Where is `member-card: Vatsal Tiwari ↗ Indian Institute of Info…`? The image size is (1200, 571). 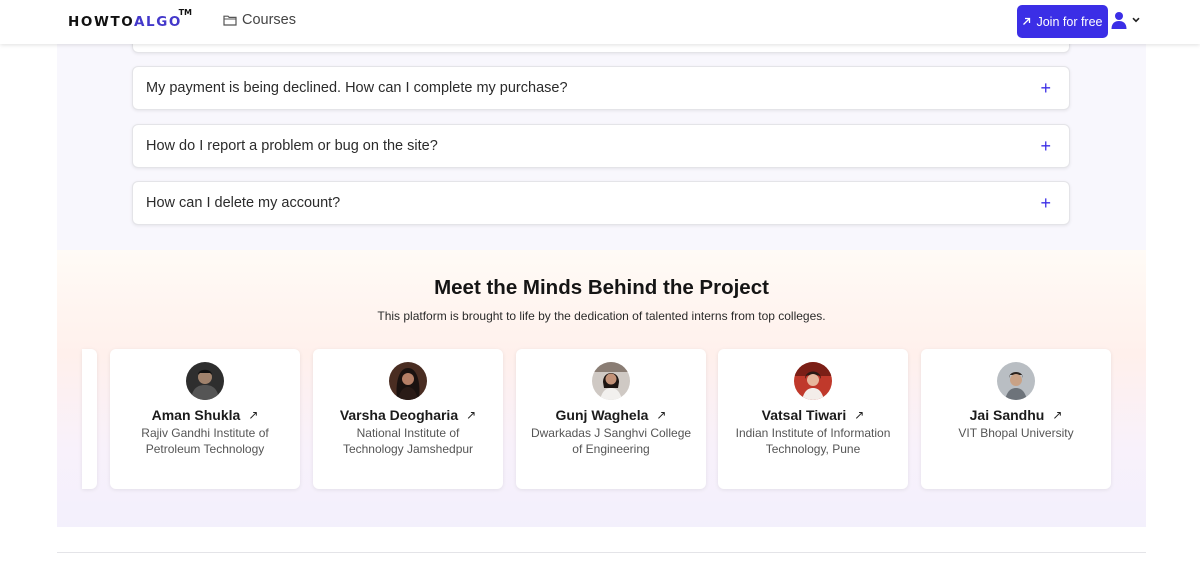 member-card: Vatsal Tiwari ↗ Indian Institute of Info… is located at coordinates (813, 419).